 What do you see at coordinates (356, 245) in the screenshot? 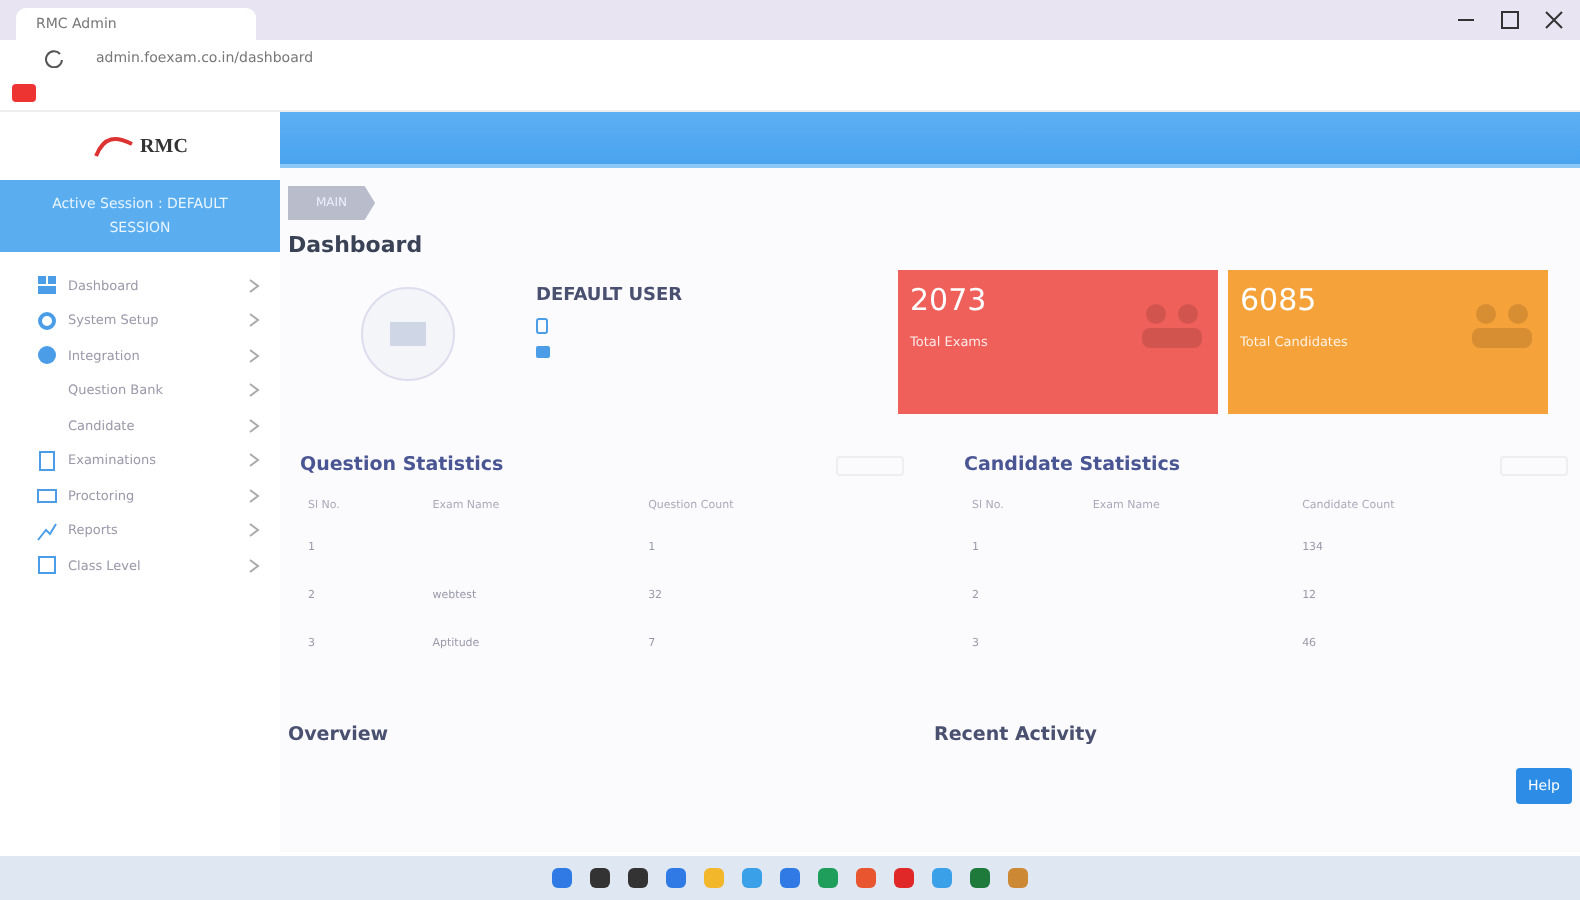
I see `page-title: Dashboard` at bounding box center [356, 245].